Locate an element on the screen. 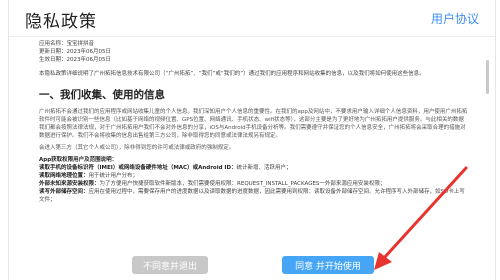 Image resolution: width=500 pixels, height=280 pixels. scrollbar is located at coordinates (487, 77).